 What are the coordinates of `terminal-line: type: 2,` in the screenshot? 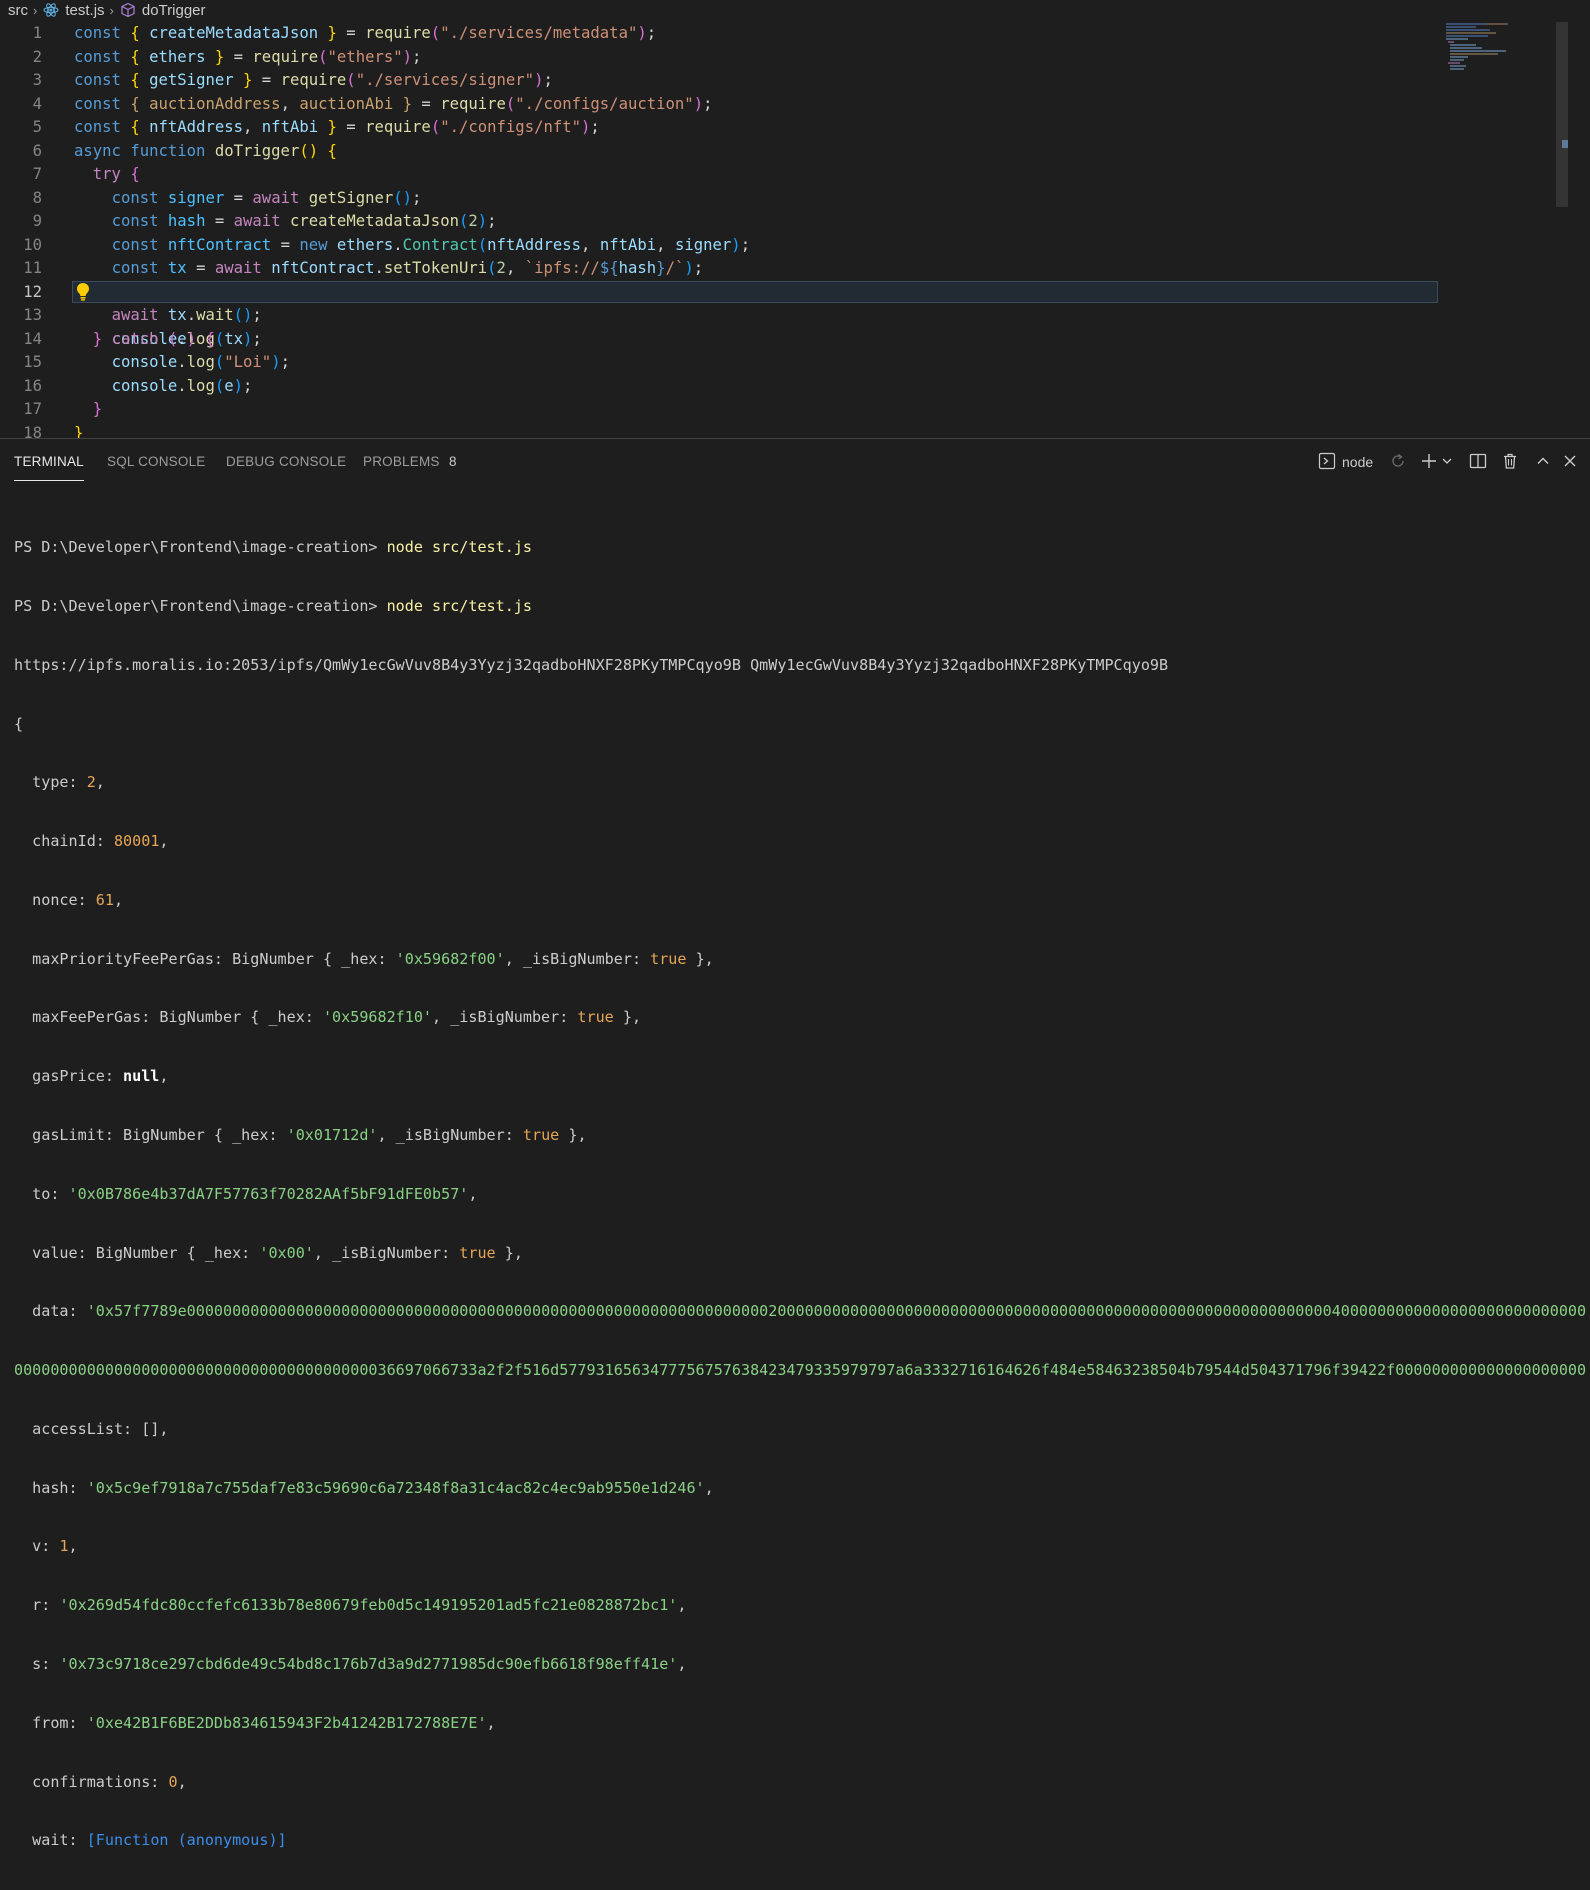 It's located at (59, 782).